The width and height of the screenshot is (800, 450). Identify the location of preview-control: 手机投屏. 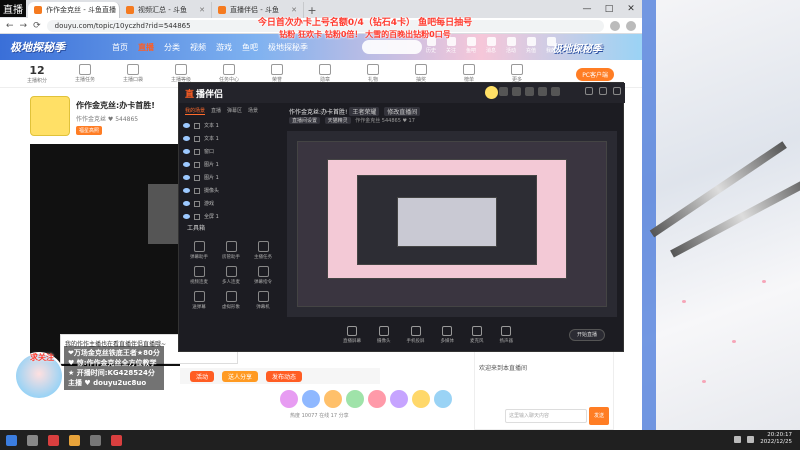
(416, 335).